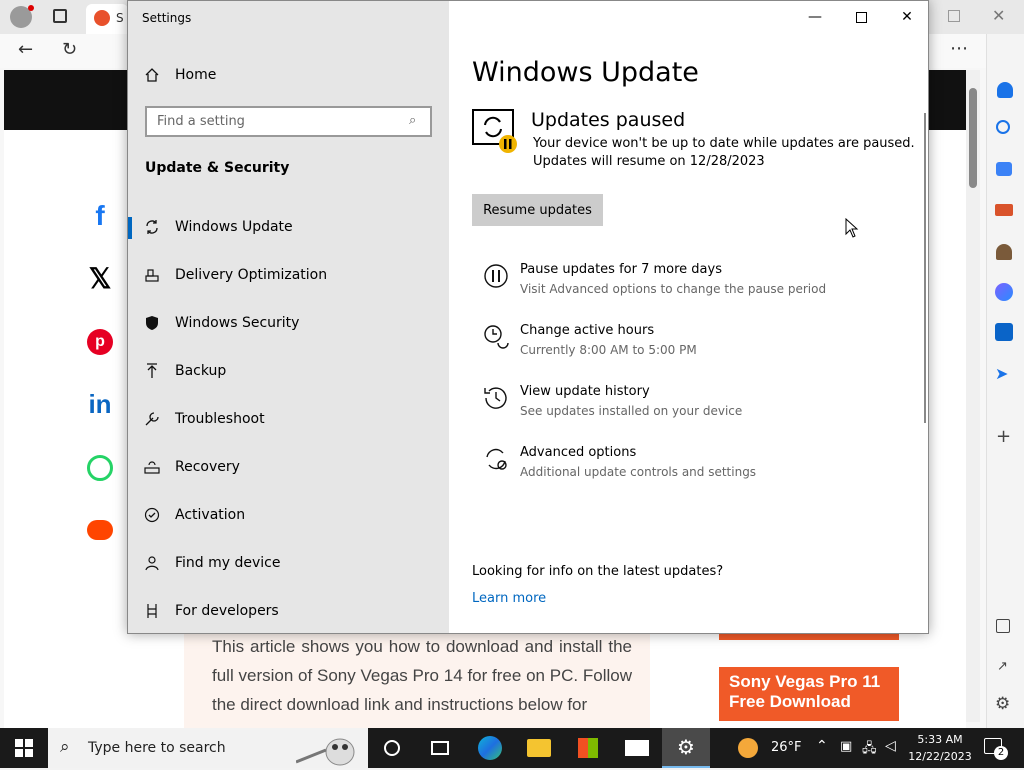 Image resolution: width=1024 pixels, height=770 pixels. What do you see at coordinates (100, 216) in the screenshot?
I see `facebook-icon: f` at bounding box center [100, 216].